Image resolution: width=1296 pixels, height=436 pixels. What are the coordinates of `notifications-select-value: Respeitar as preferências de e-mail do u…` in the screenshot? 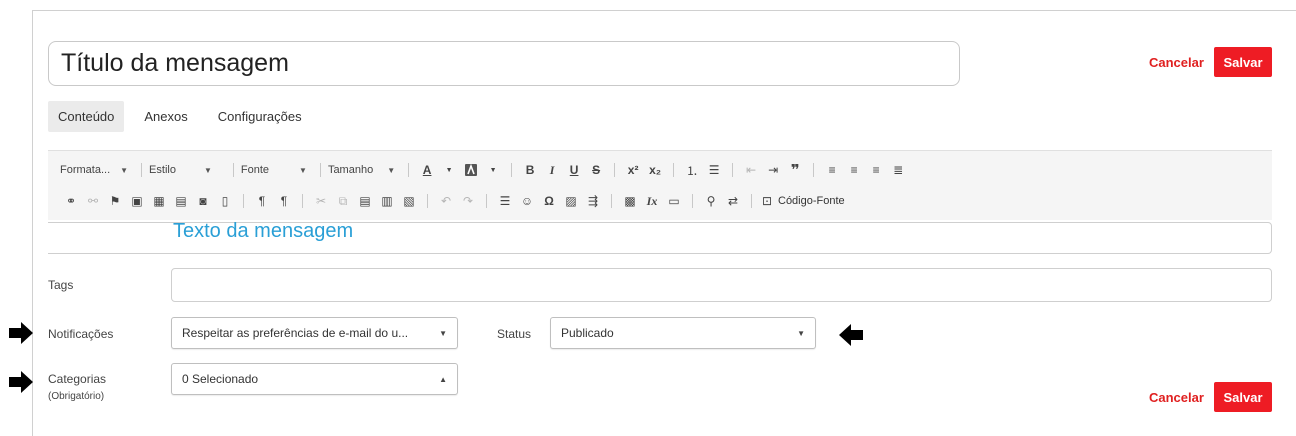 It's located at (295, 333).